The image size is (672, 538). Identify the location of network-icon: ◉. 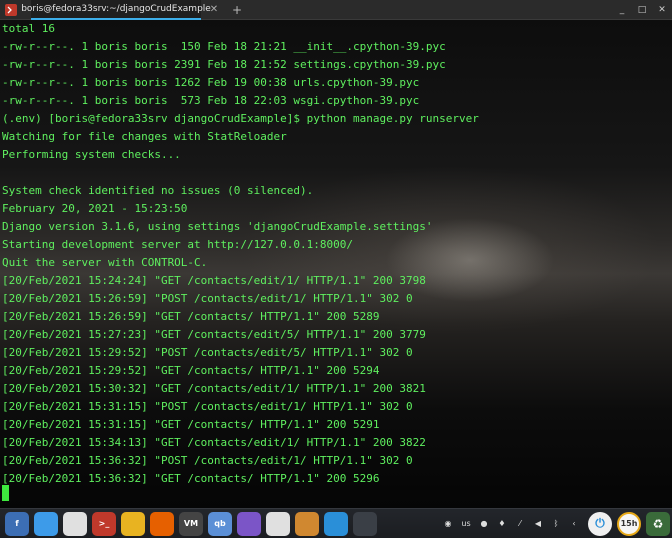
(448, 524).